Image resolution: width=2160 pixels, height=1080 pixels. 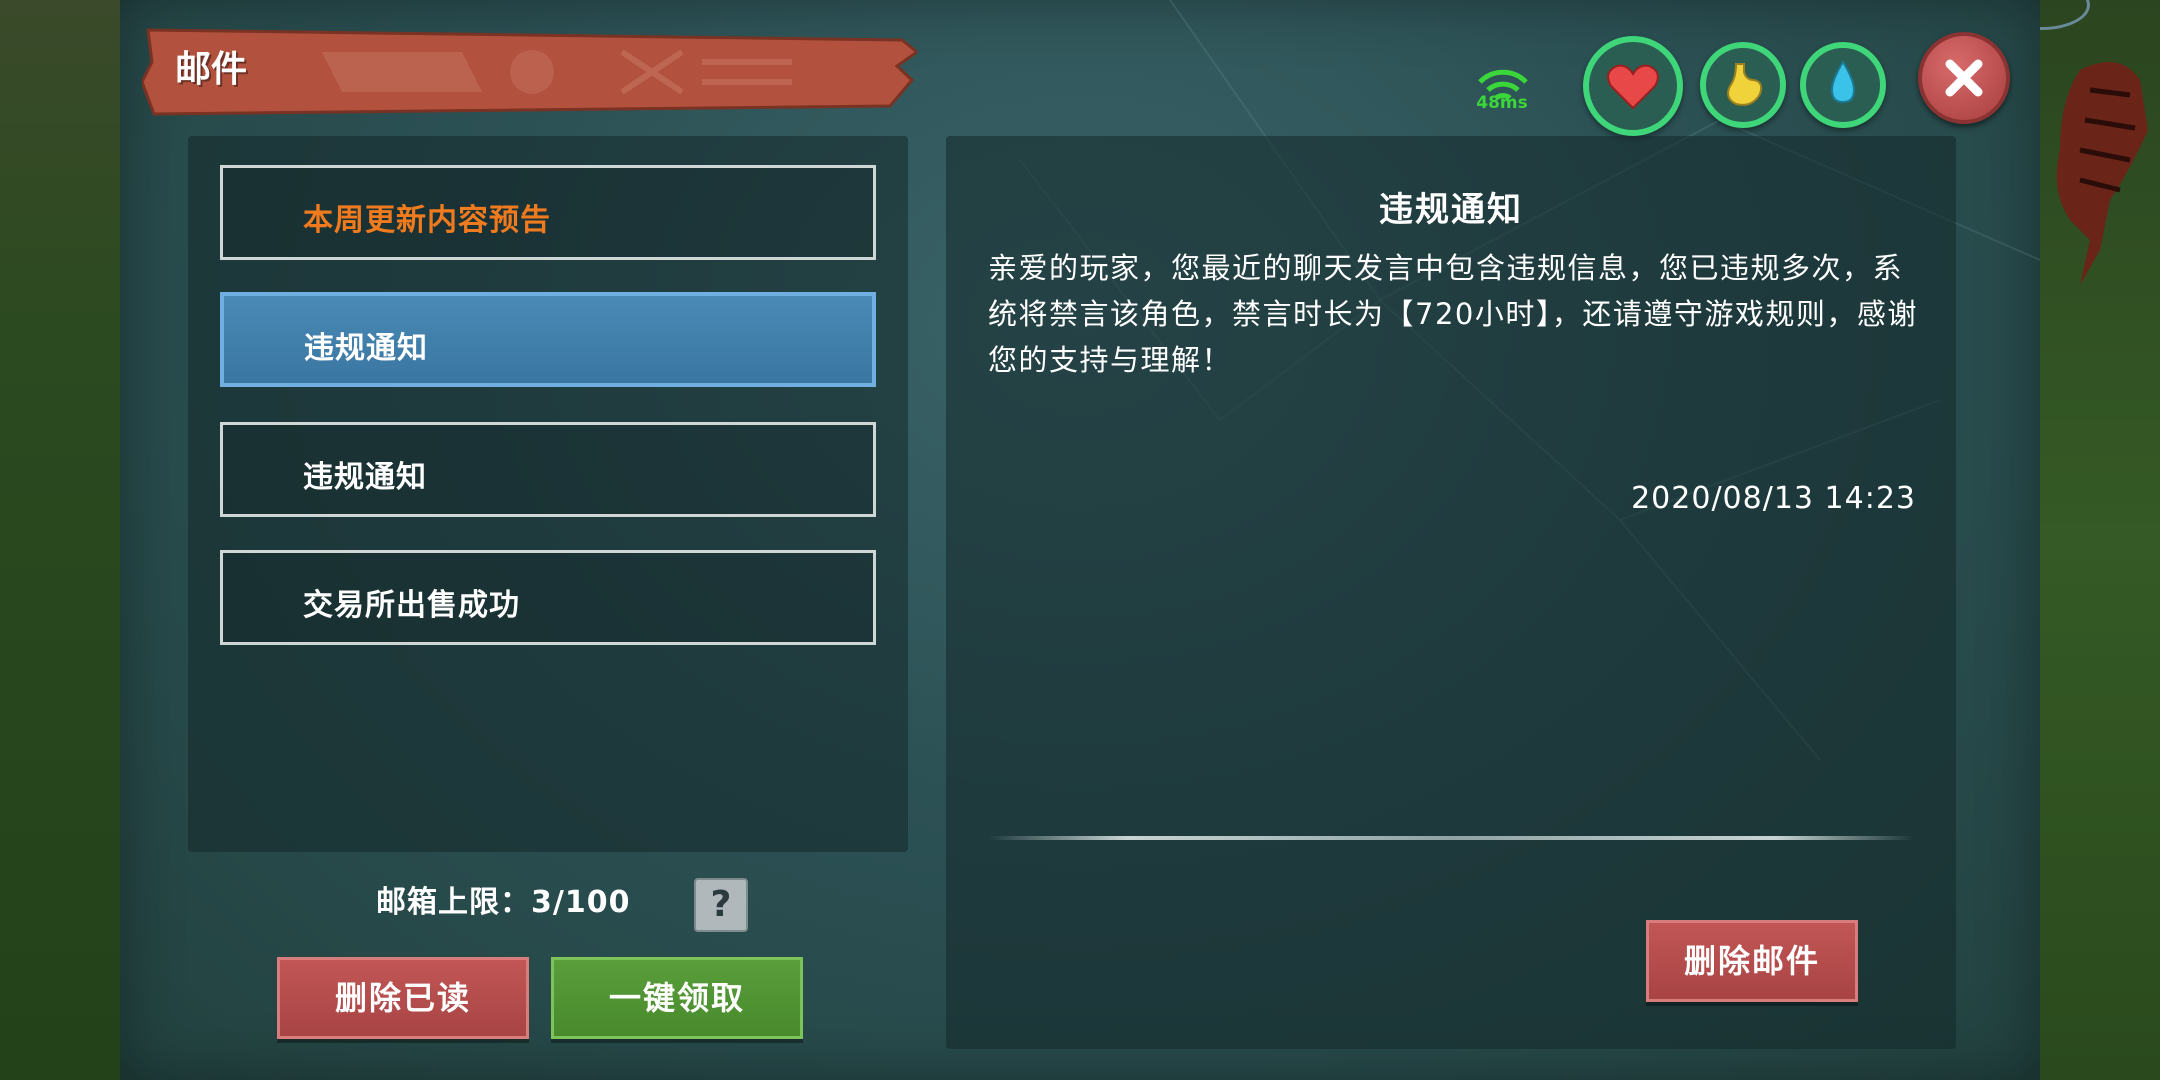 What do you see at coordinates (1752, 961) in the screenshot?
I see `delete-mail-button: 删除邮件` at bounding box center [1752, 961].